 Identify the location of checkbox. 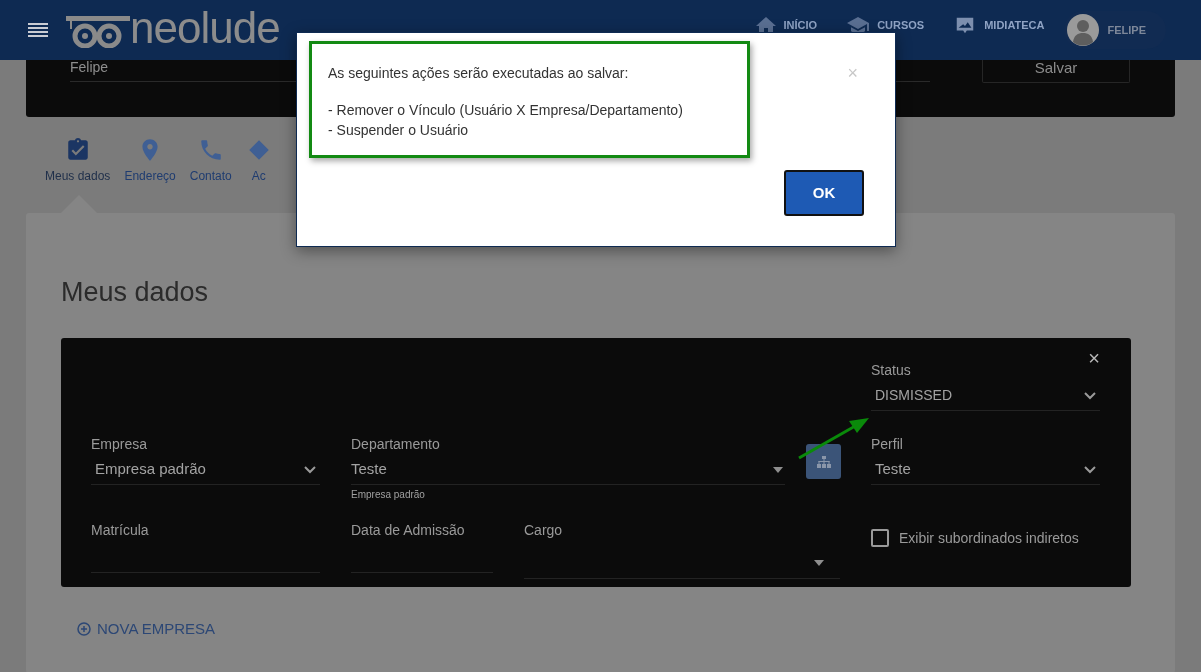
(880, 538).